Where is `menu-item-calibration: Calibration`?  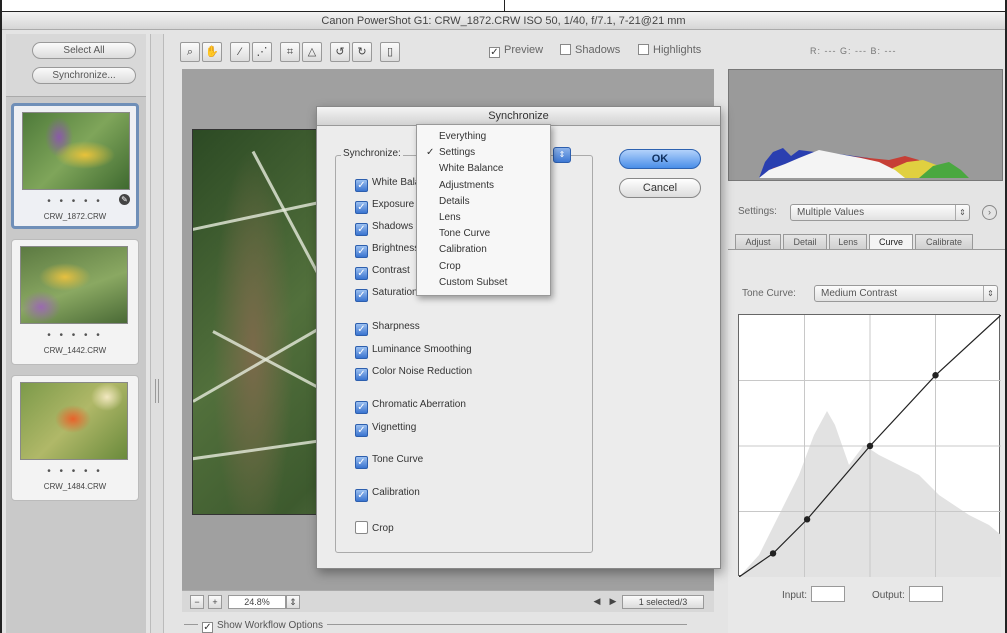
menu-item-calibration: Calibration is located at coordinates (483, 250).